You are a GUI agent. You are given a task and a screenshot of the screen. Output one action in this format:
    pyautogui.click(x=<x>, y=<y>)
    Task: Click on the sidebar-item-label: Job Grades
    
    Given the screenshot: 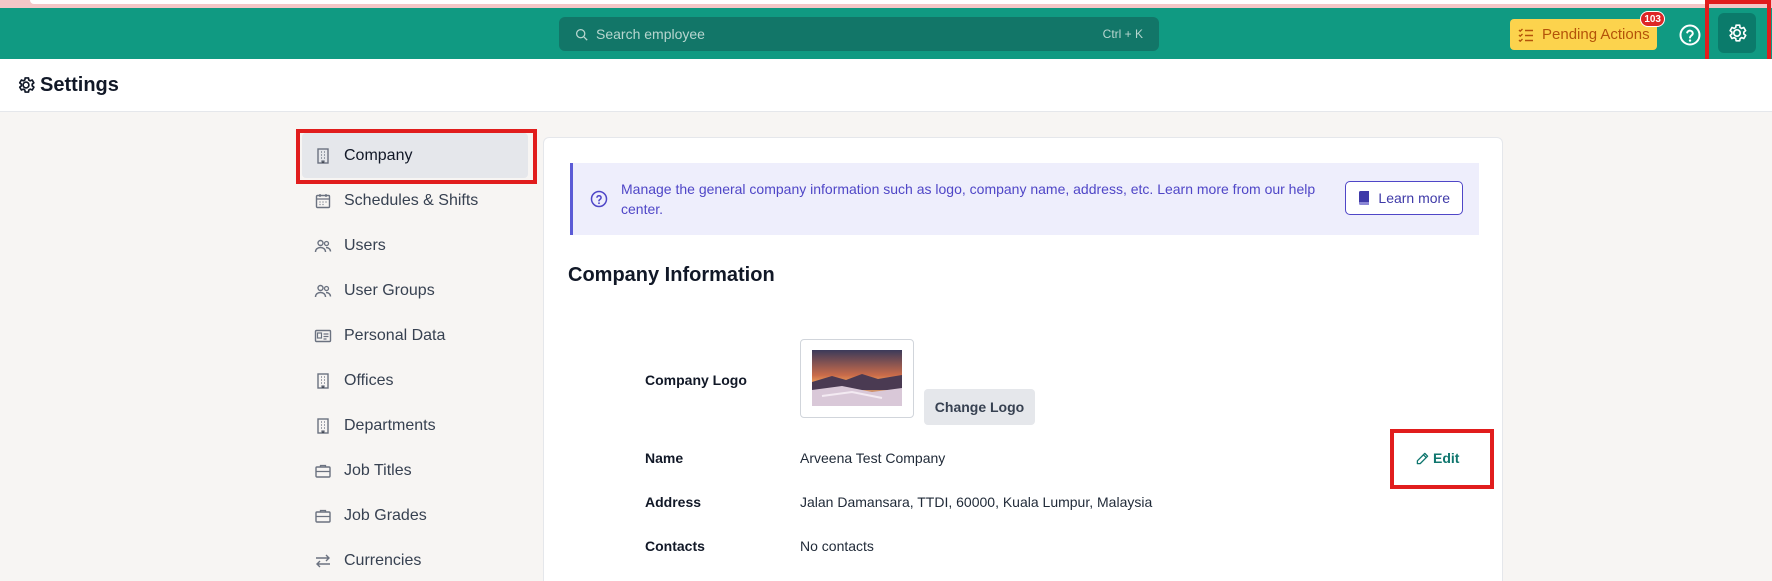 What is the action you would take?
    pyautogui.click(x=385, y=515)
    